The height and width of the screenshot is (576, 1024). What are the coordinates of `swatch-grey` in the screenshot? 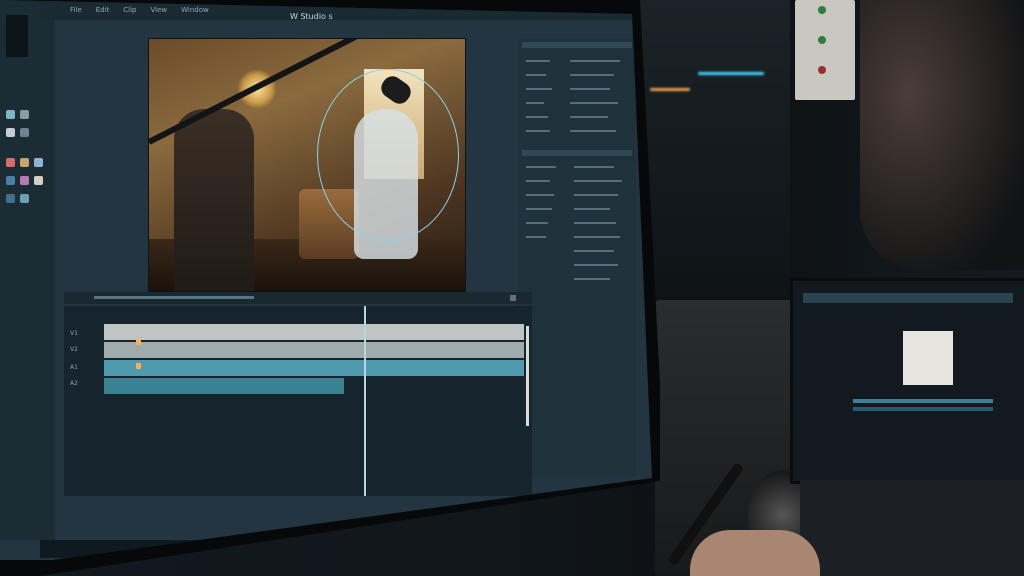 It's located at (38, 180).